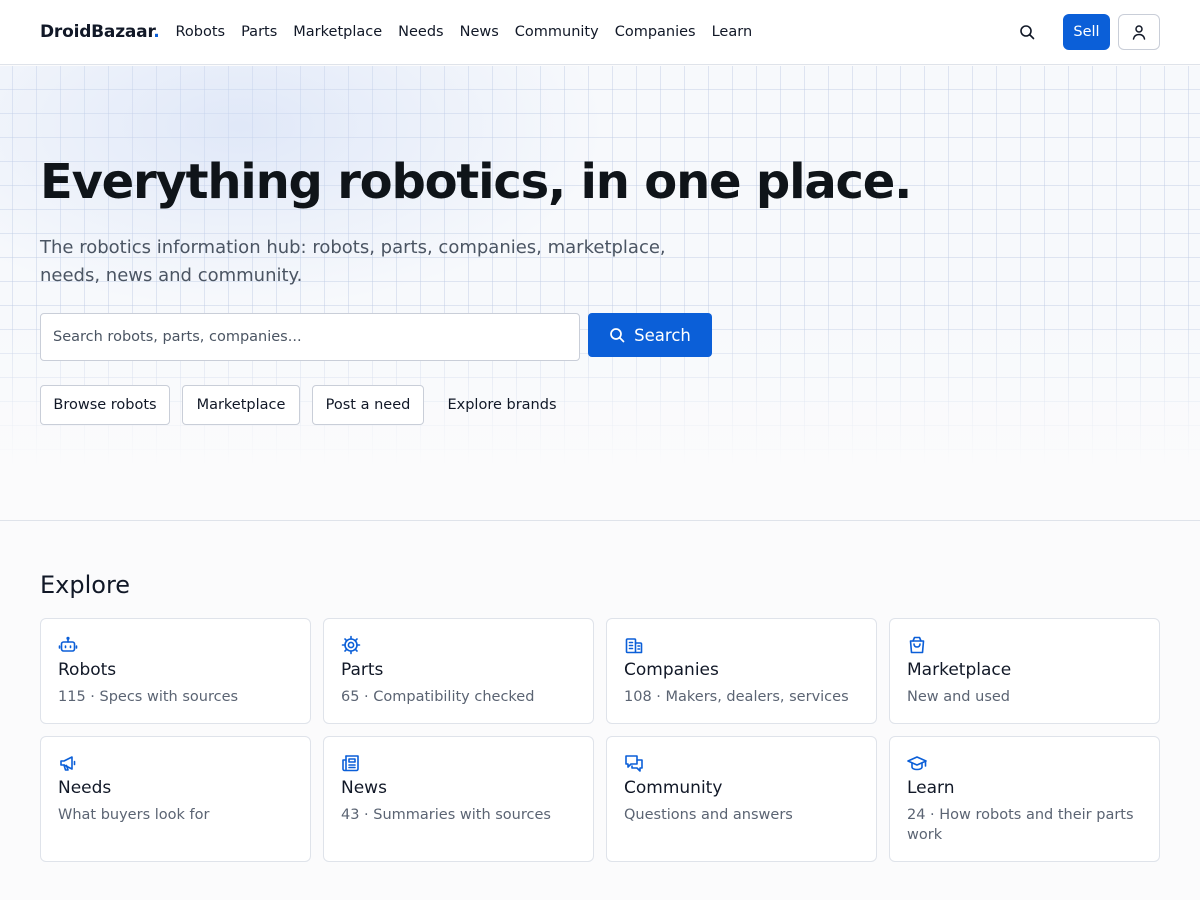 This screenshot has height=900, width=1200. I want to click on card-title: Robots, so click(87, 670).